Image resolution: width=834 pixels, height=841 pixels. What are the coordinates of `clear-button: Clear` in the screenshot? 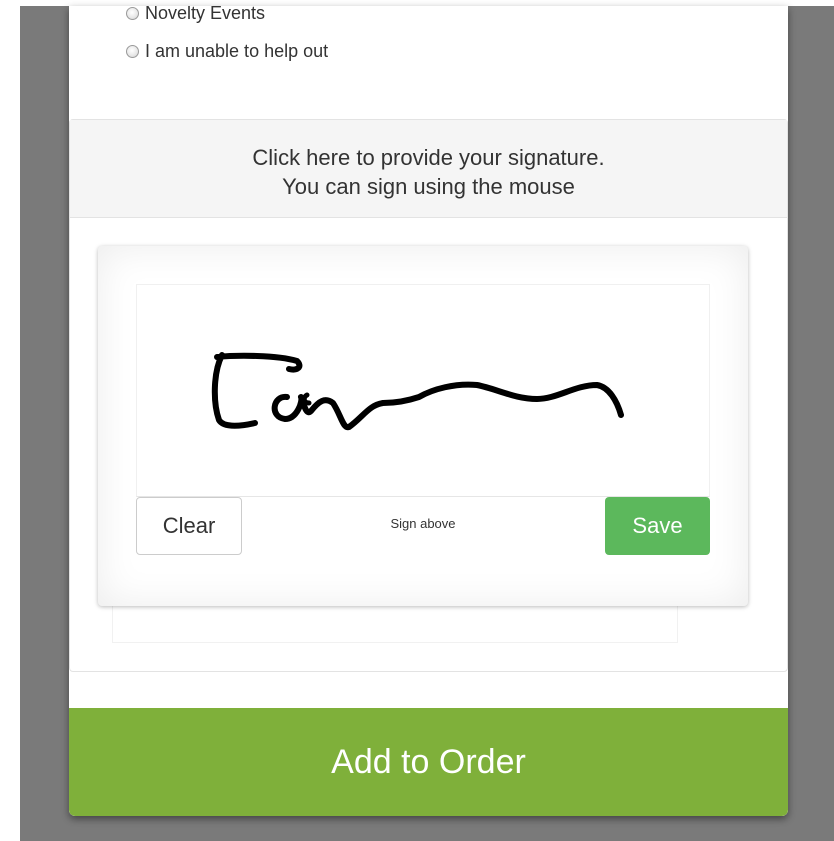 It's located at (189, 526).